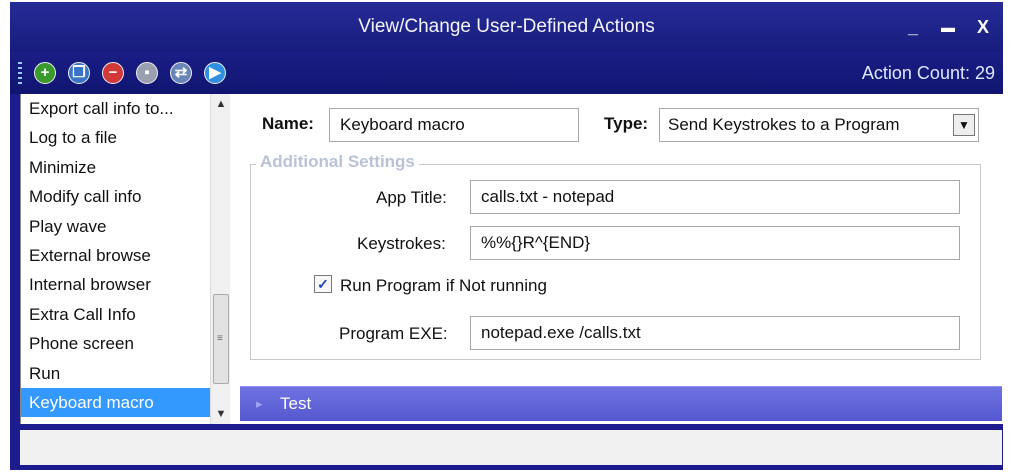 The height and width of the screenshot is (474, 1013). What do you see at coordinates (411, 197) in the screenshot?
I see `app-title-label: App Title:` at bounding box center [411, 197].